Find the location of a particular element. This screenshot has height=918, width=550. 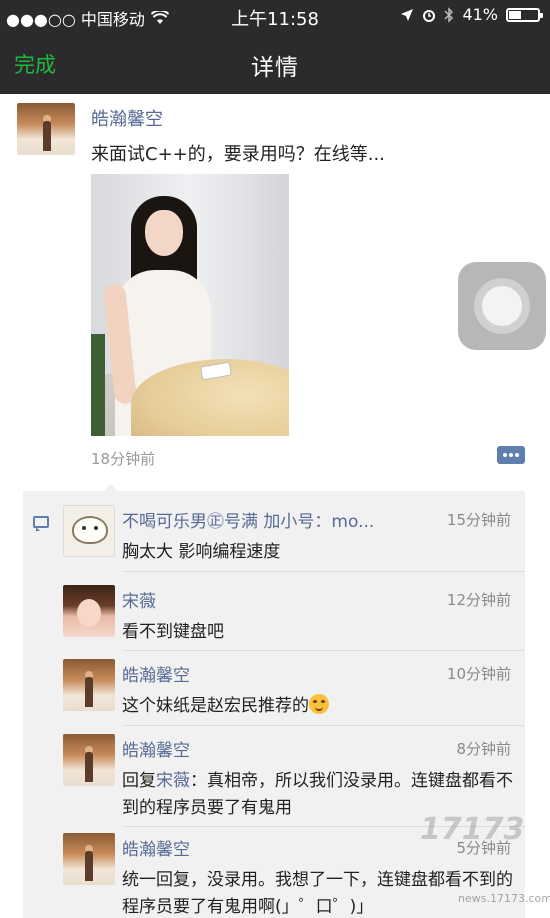

comment-icon is located at coordinates (41, 523).